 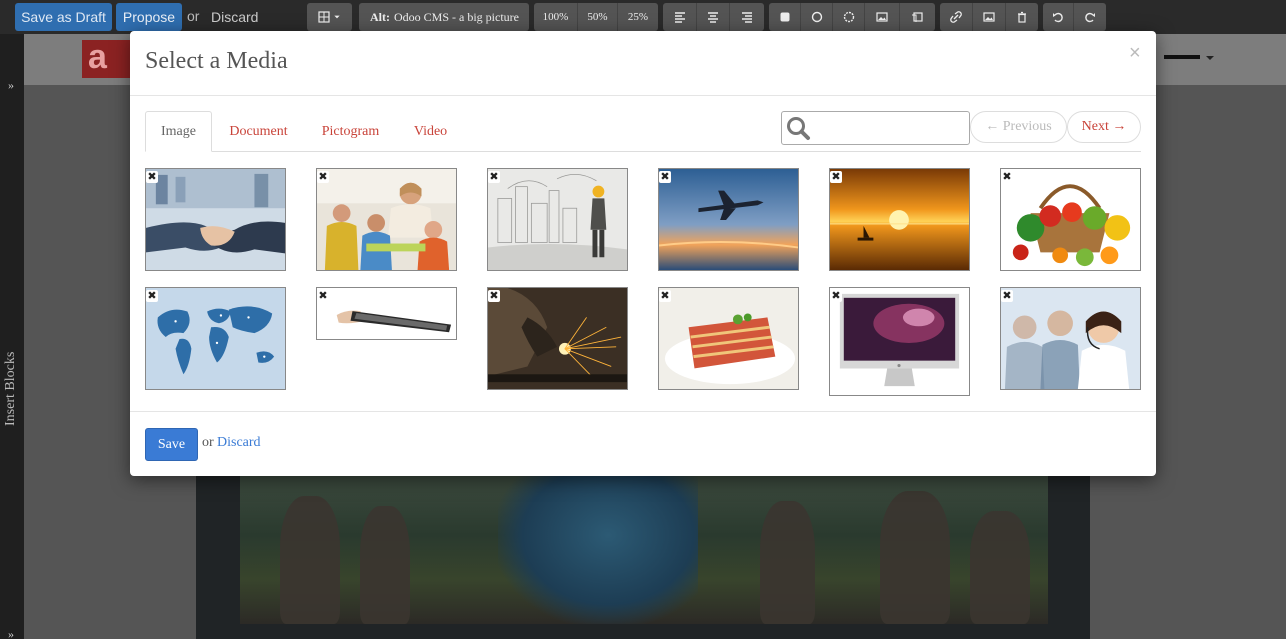 What do you see at coordinates (11, 85) in the screenshot?
I see `expand-chevron-icon: »` at bounding box center [11, 85].